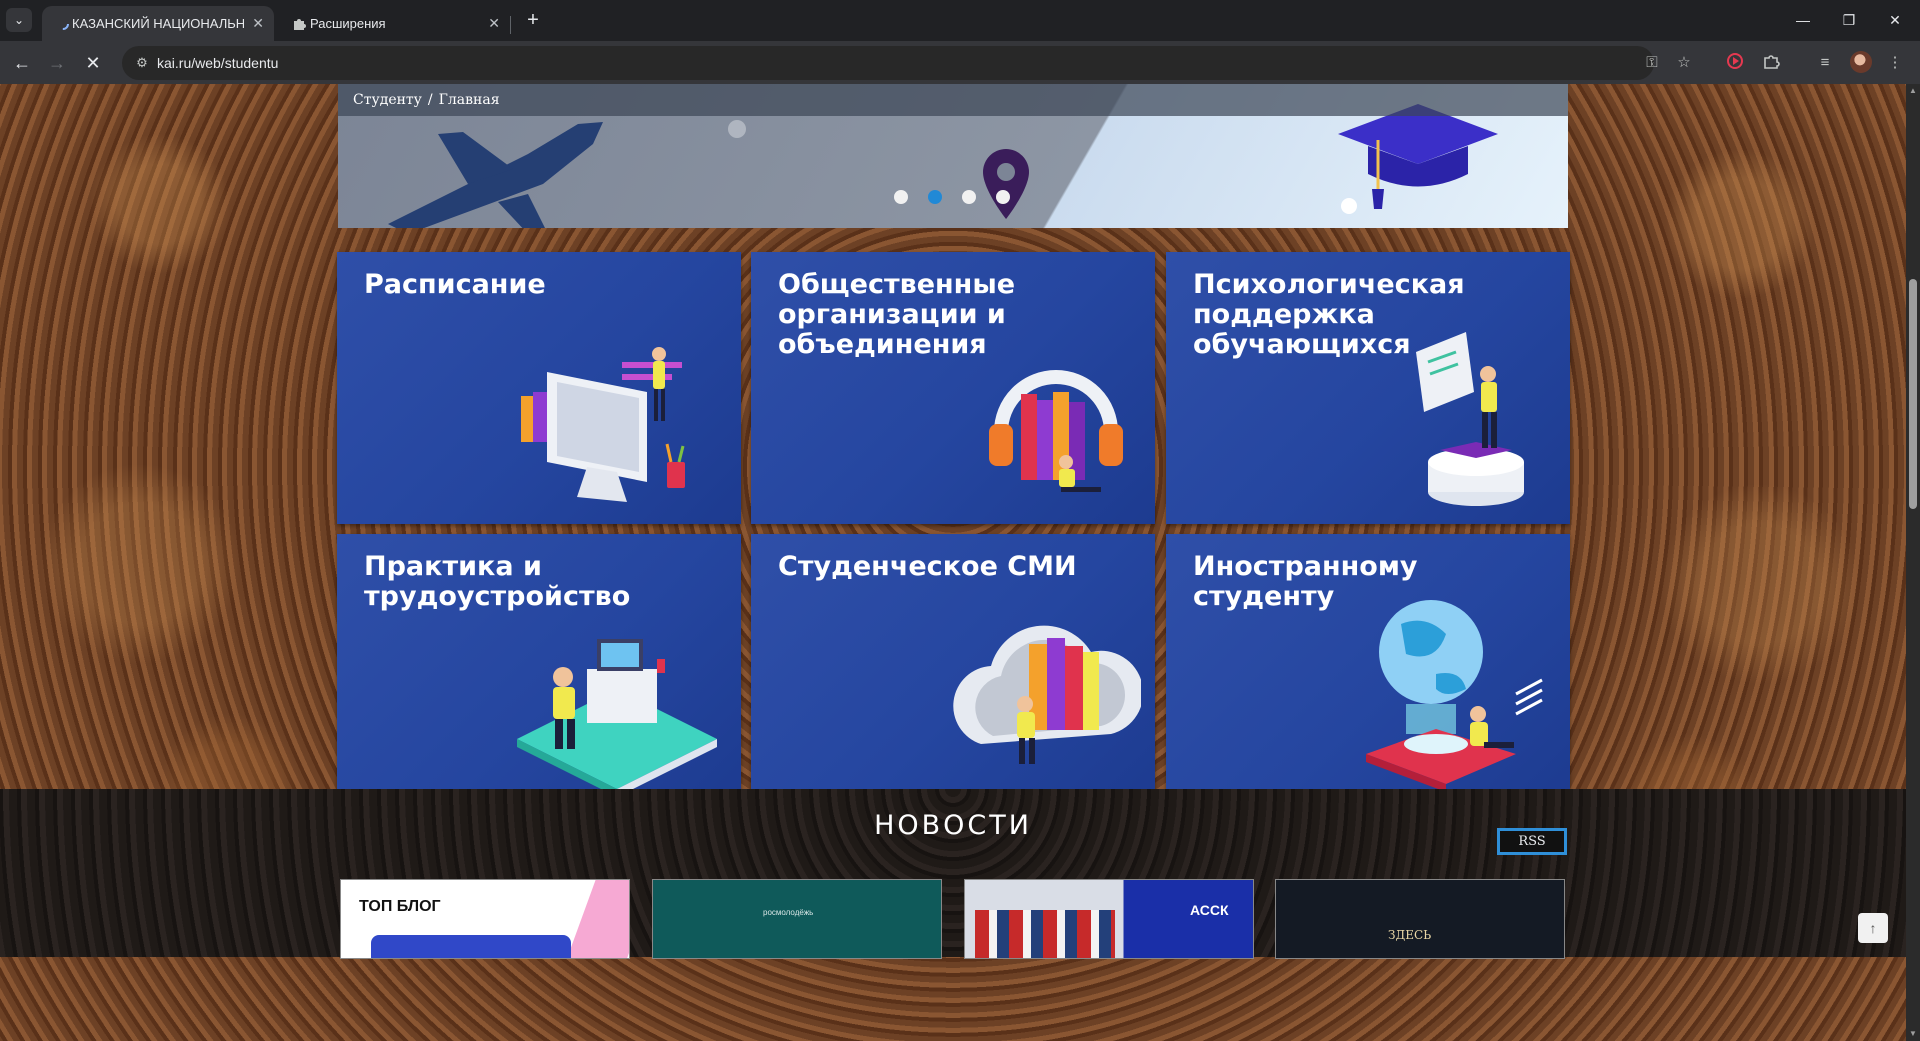  I want to click on card-label: ТОП БЛОГ, so click(400, 906).